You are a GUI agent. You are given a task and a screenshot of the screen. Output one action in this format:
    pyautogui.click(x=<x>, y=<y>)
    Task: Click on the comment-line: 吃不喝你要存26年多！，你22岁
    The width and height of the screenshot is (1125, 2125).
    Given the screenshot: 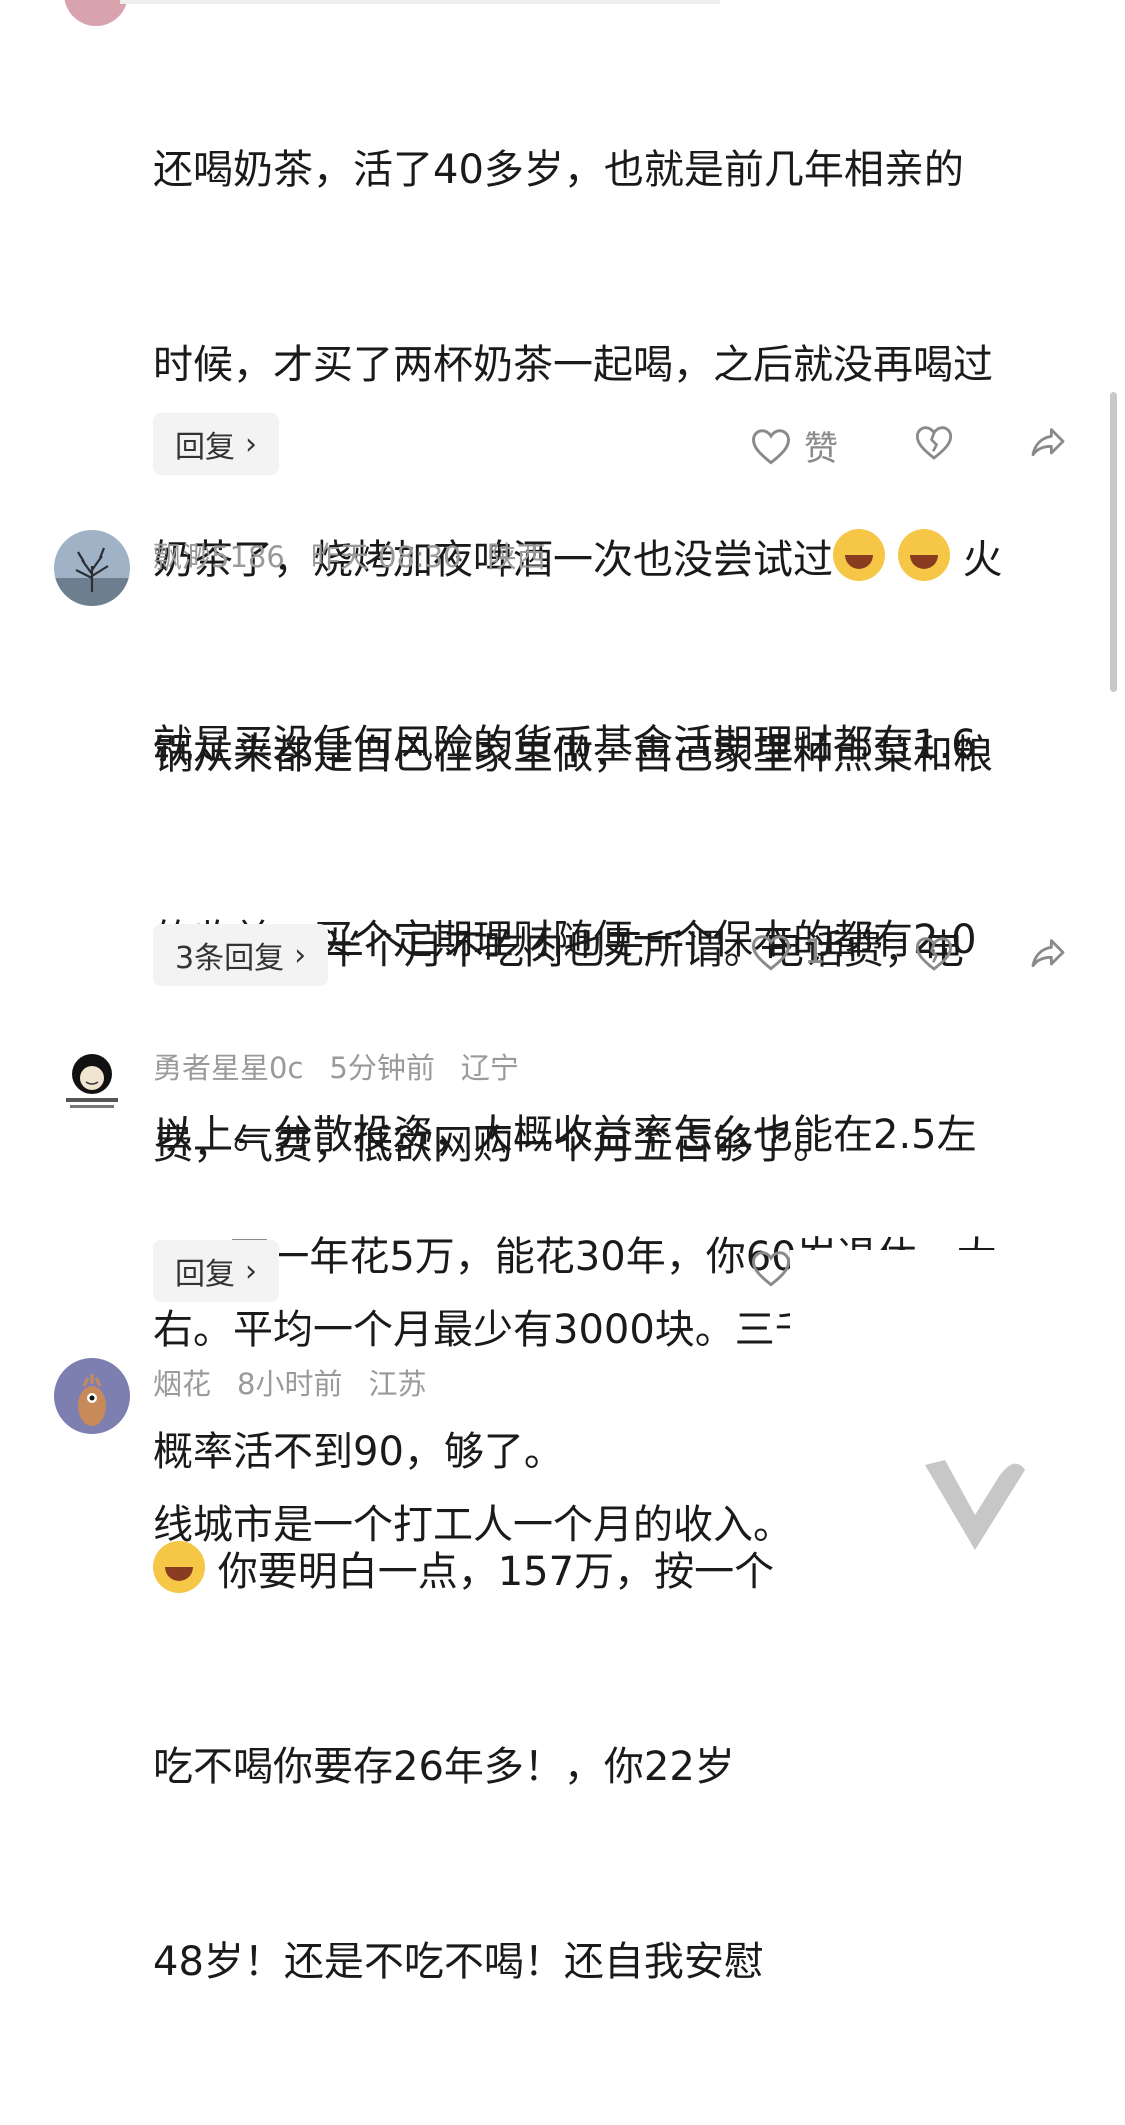 What is the action you would take?
    pyautogui.click(x=444, y=1767)
    